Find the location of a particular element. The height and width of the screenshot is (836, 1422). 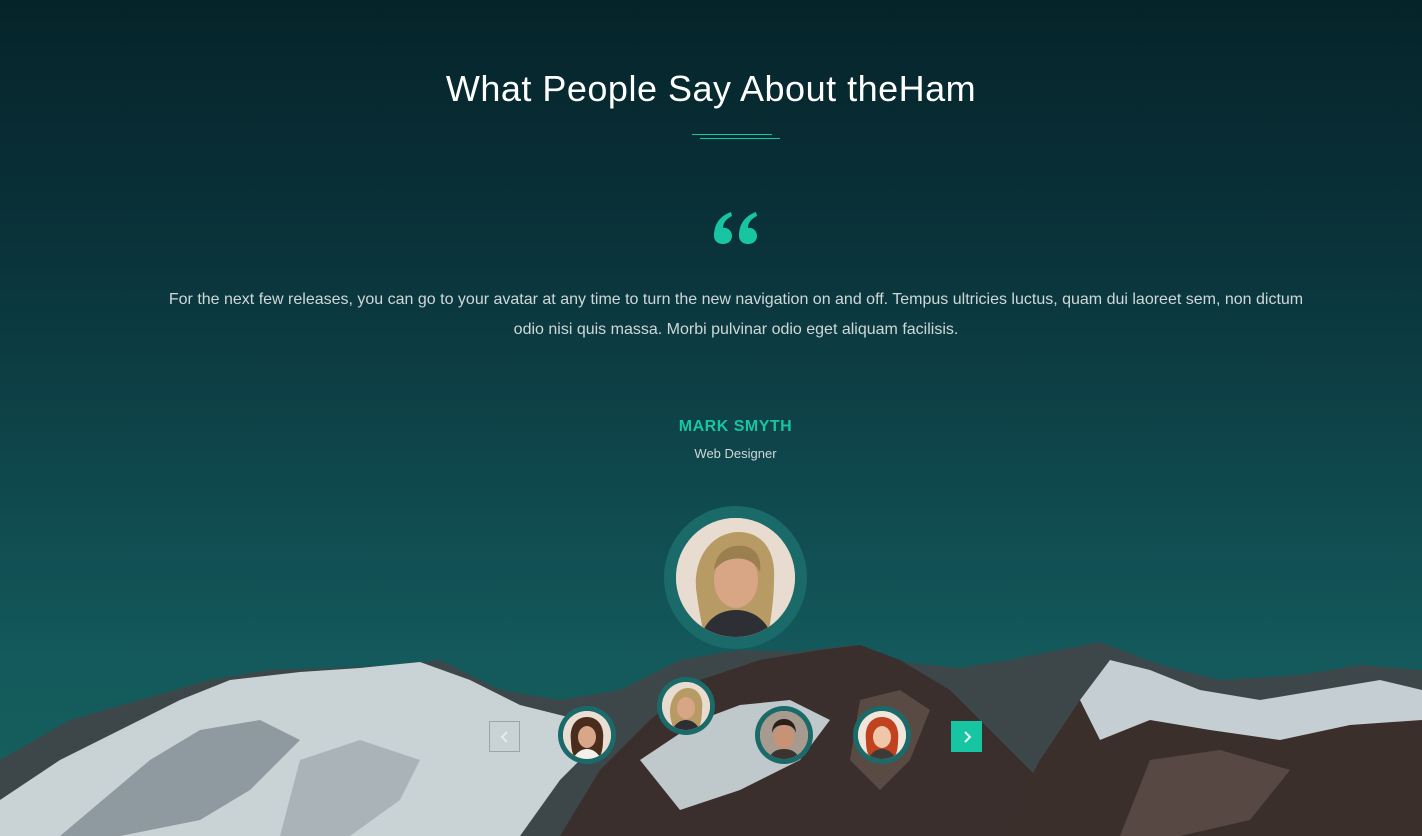

carousel-prev-button is located at coordinates (504, 736).